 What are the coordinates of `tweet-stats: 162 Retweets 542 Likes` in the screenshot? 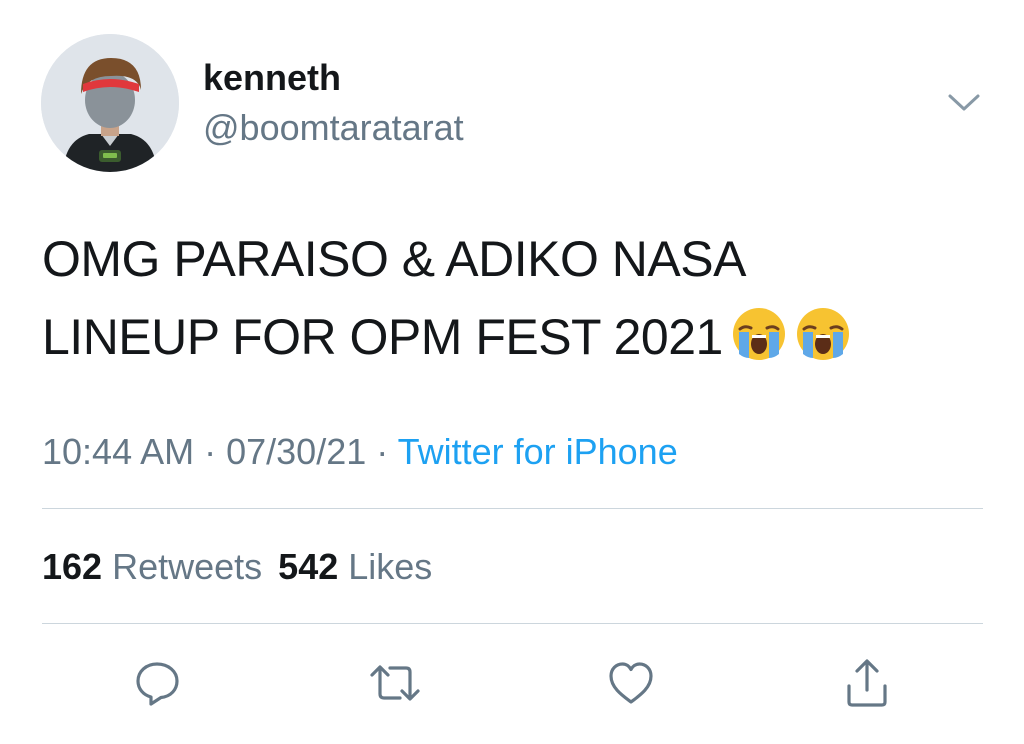 It's located at (237, 567).